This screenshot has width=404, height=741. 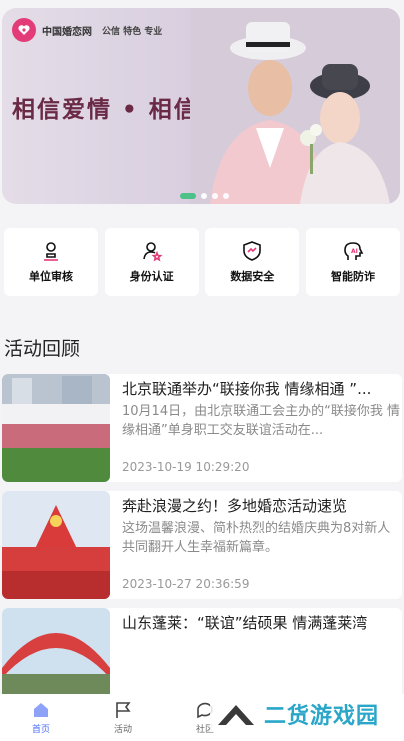 I want to click on tab-home: 首页, so click(x=41, y=717).